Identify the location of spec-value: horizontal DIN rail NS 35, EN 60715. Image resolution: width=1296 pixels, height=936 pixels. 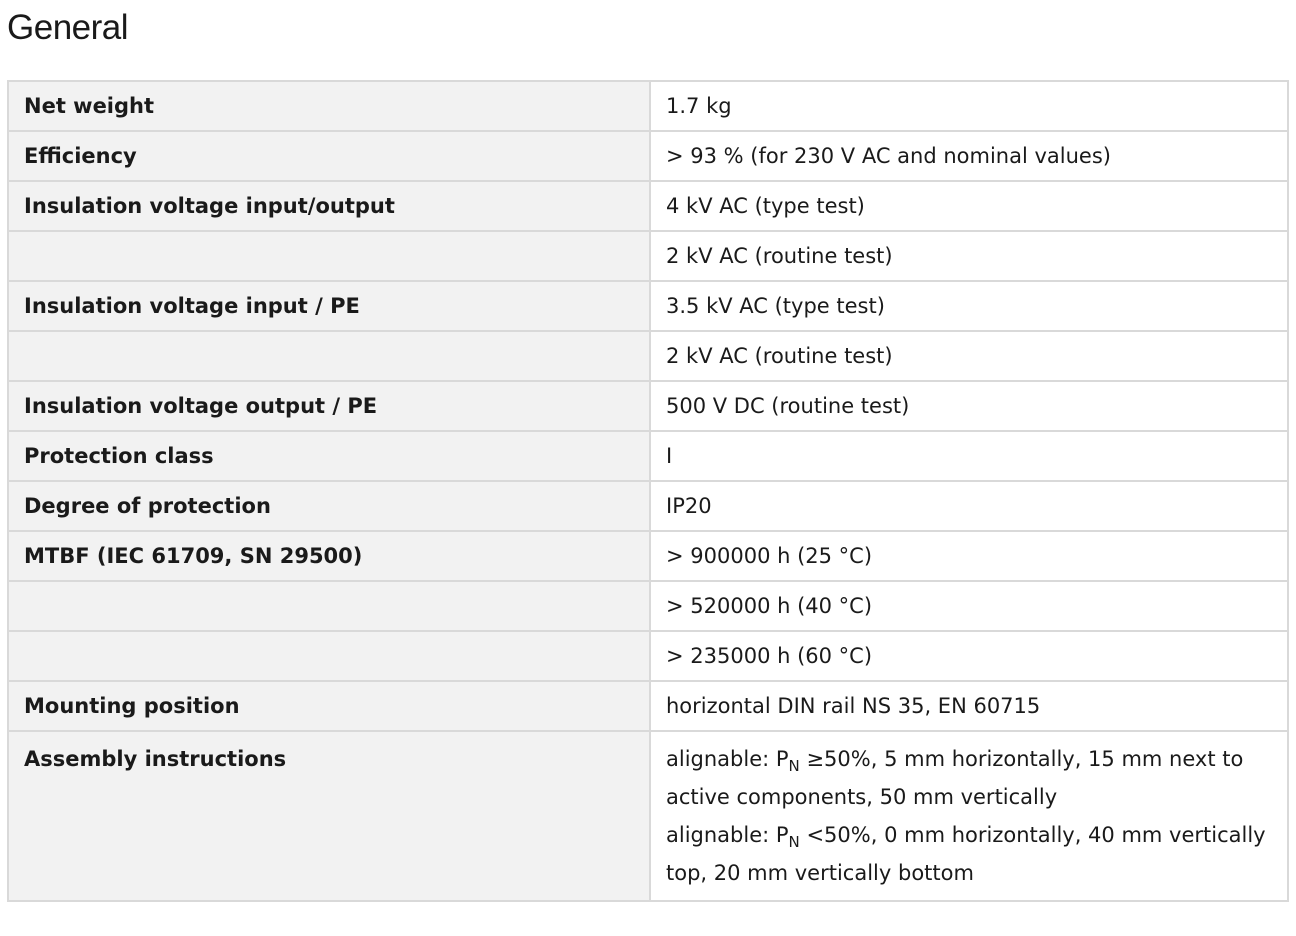
(969, 706).